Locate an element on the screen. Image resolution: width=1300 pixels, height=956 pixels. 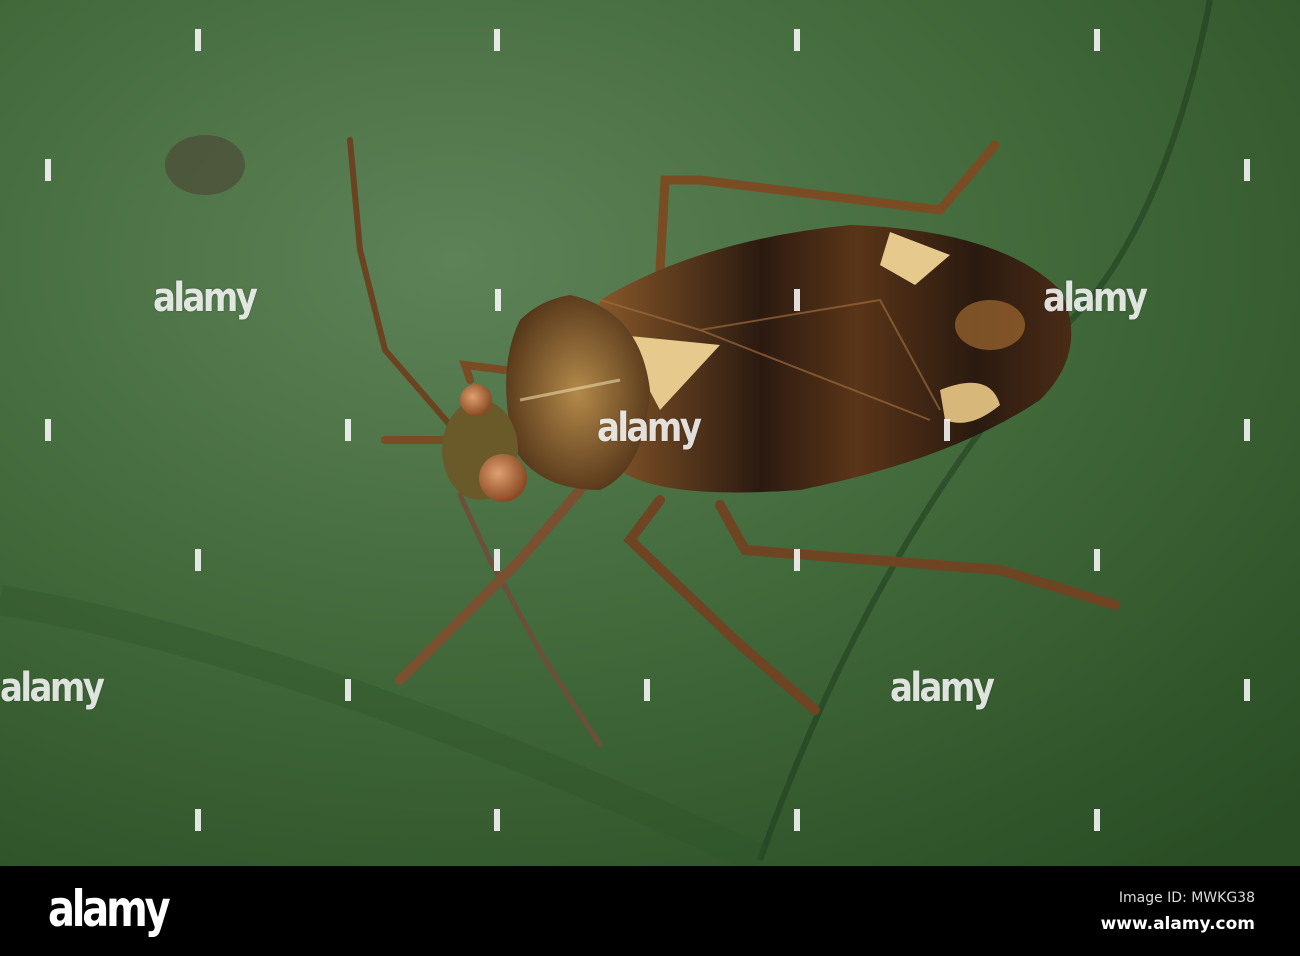
leaf-spot is located at coordinates (205, 165).